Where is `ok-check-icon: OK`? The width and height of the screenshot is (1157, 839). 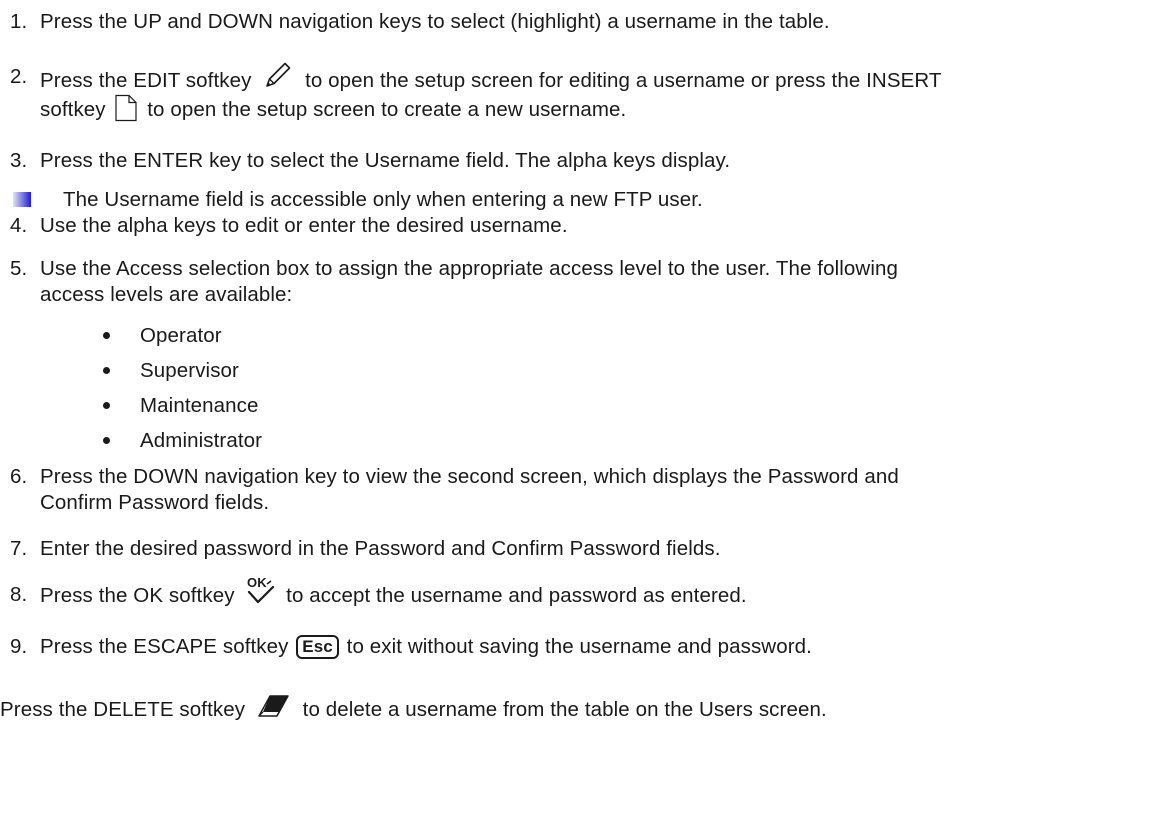 ok-check-icon: OK is located at coordinates (260, 596).